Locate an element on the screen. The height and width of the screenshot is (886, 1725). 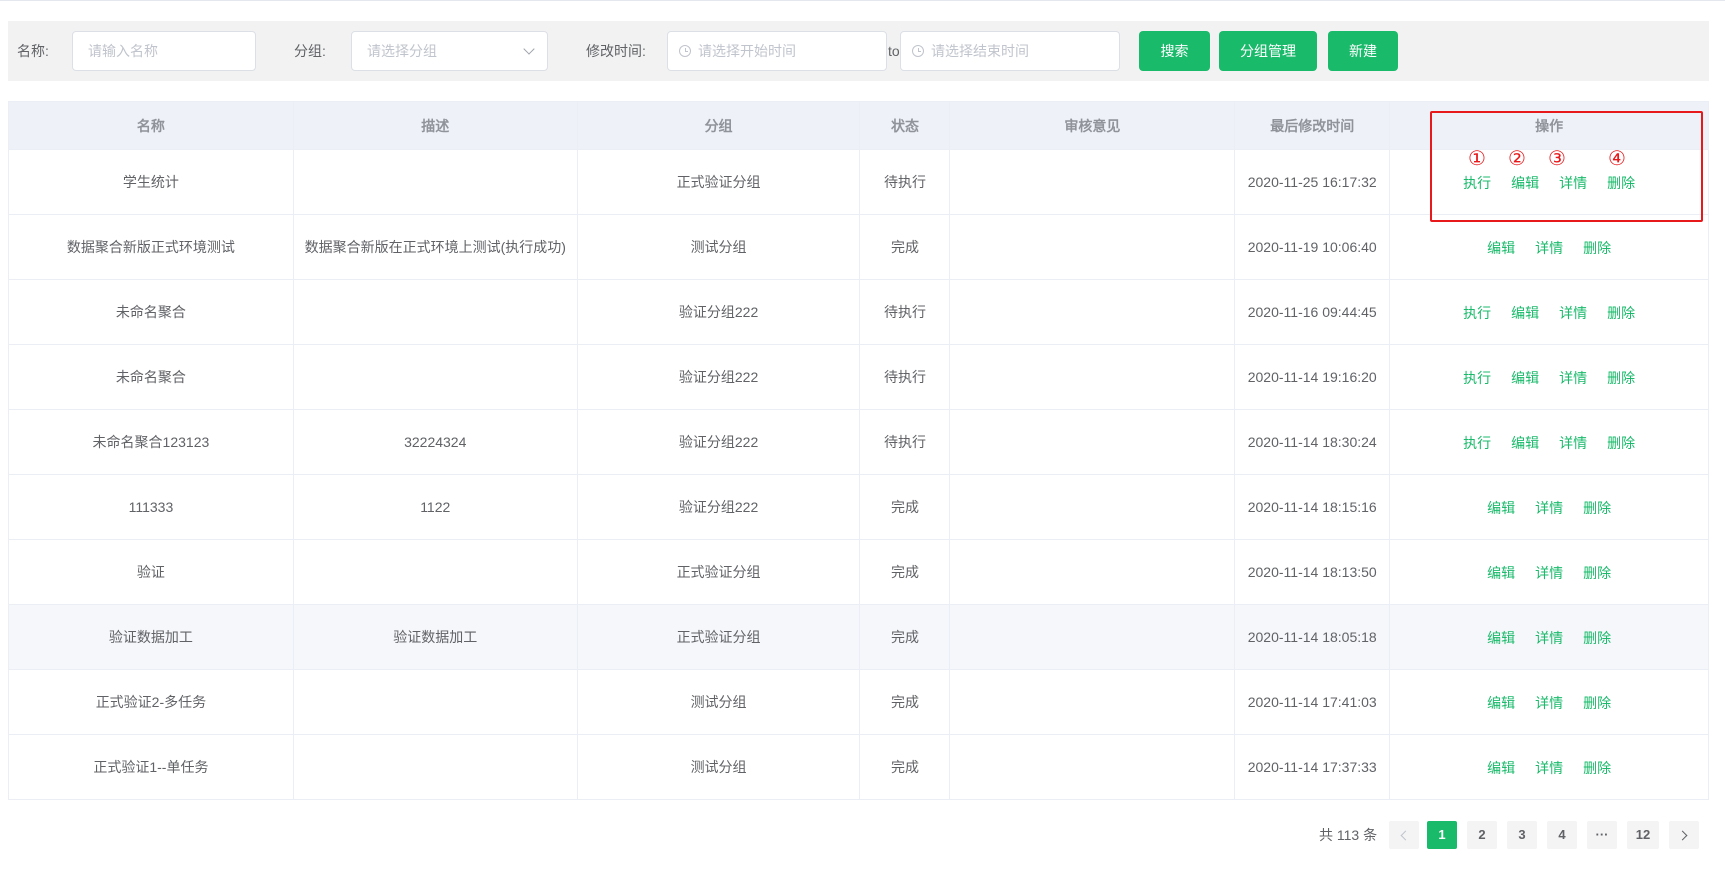
range-separator: to is located at coordinates (894, 51).